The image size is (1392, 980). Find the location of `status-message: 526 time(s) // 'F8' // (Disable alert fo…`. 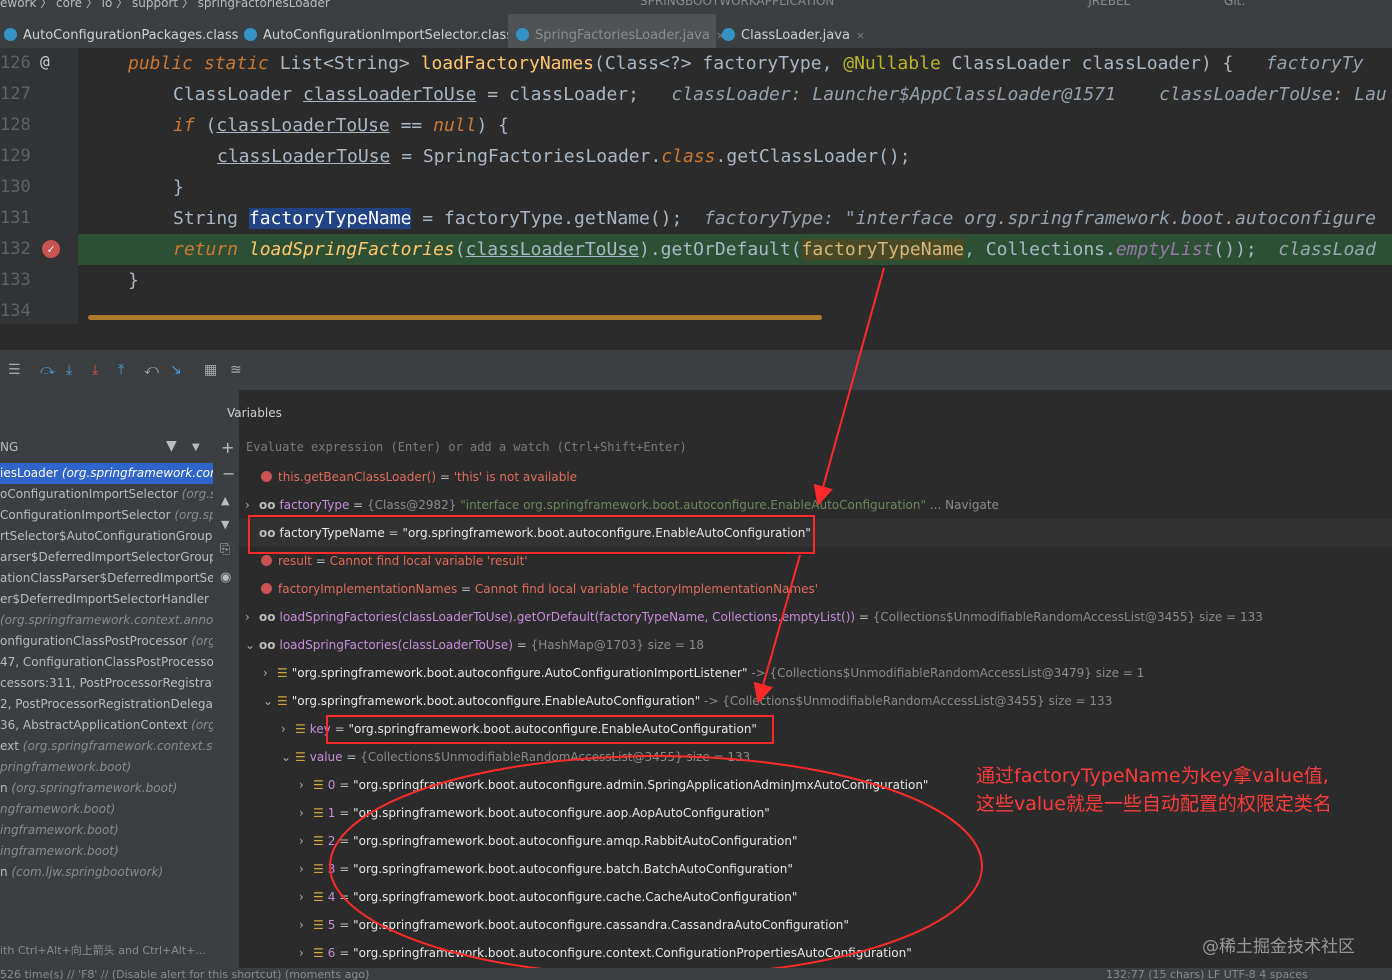

status-message: 526 time(s) // 'F8' // (Disable alert fo… is located at coordinates (185, 974).